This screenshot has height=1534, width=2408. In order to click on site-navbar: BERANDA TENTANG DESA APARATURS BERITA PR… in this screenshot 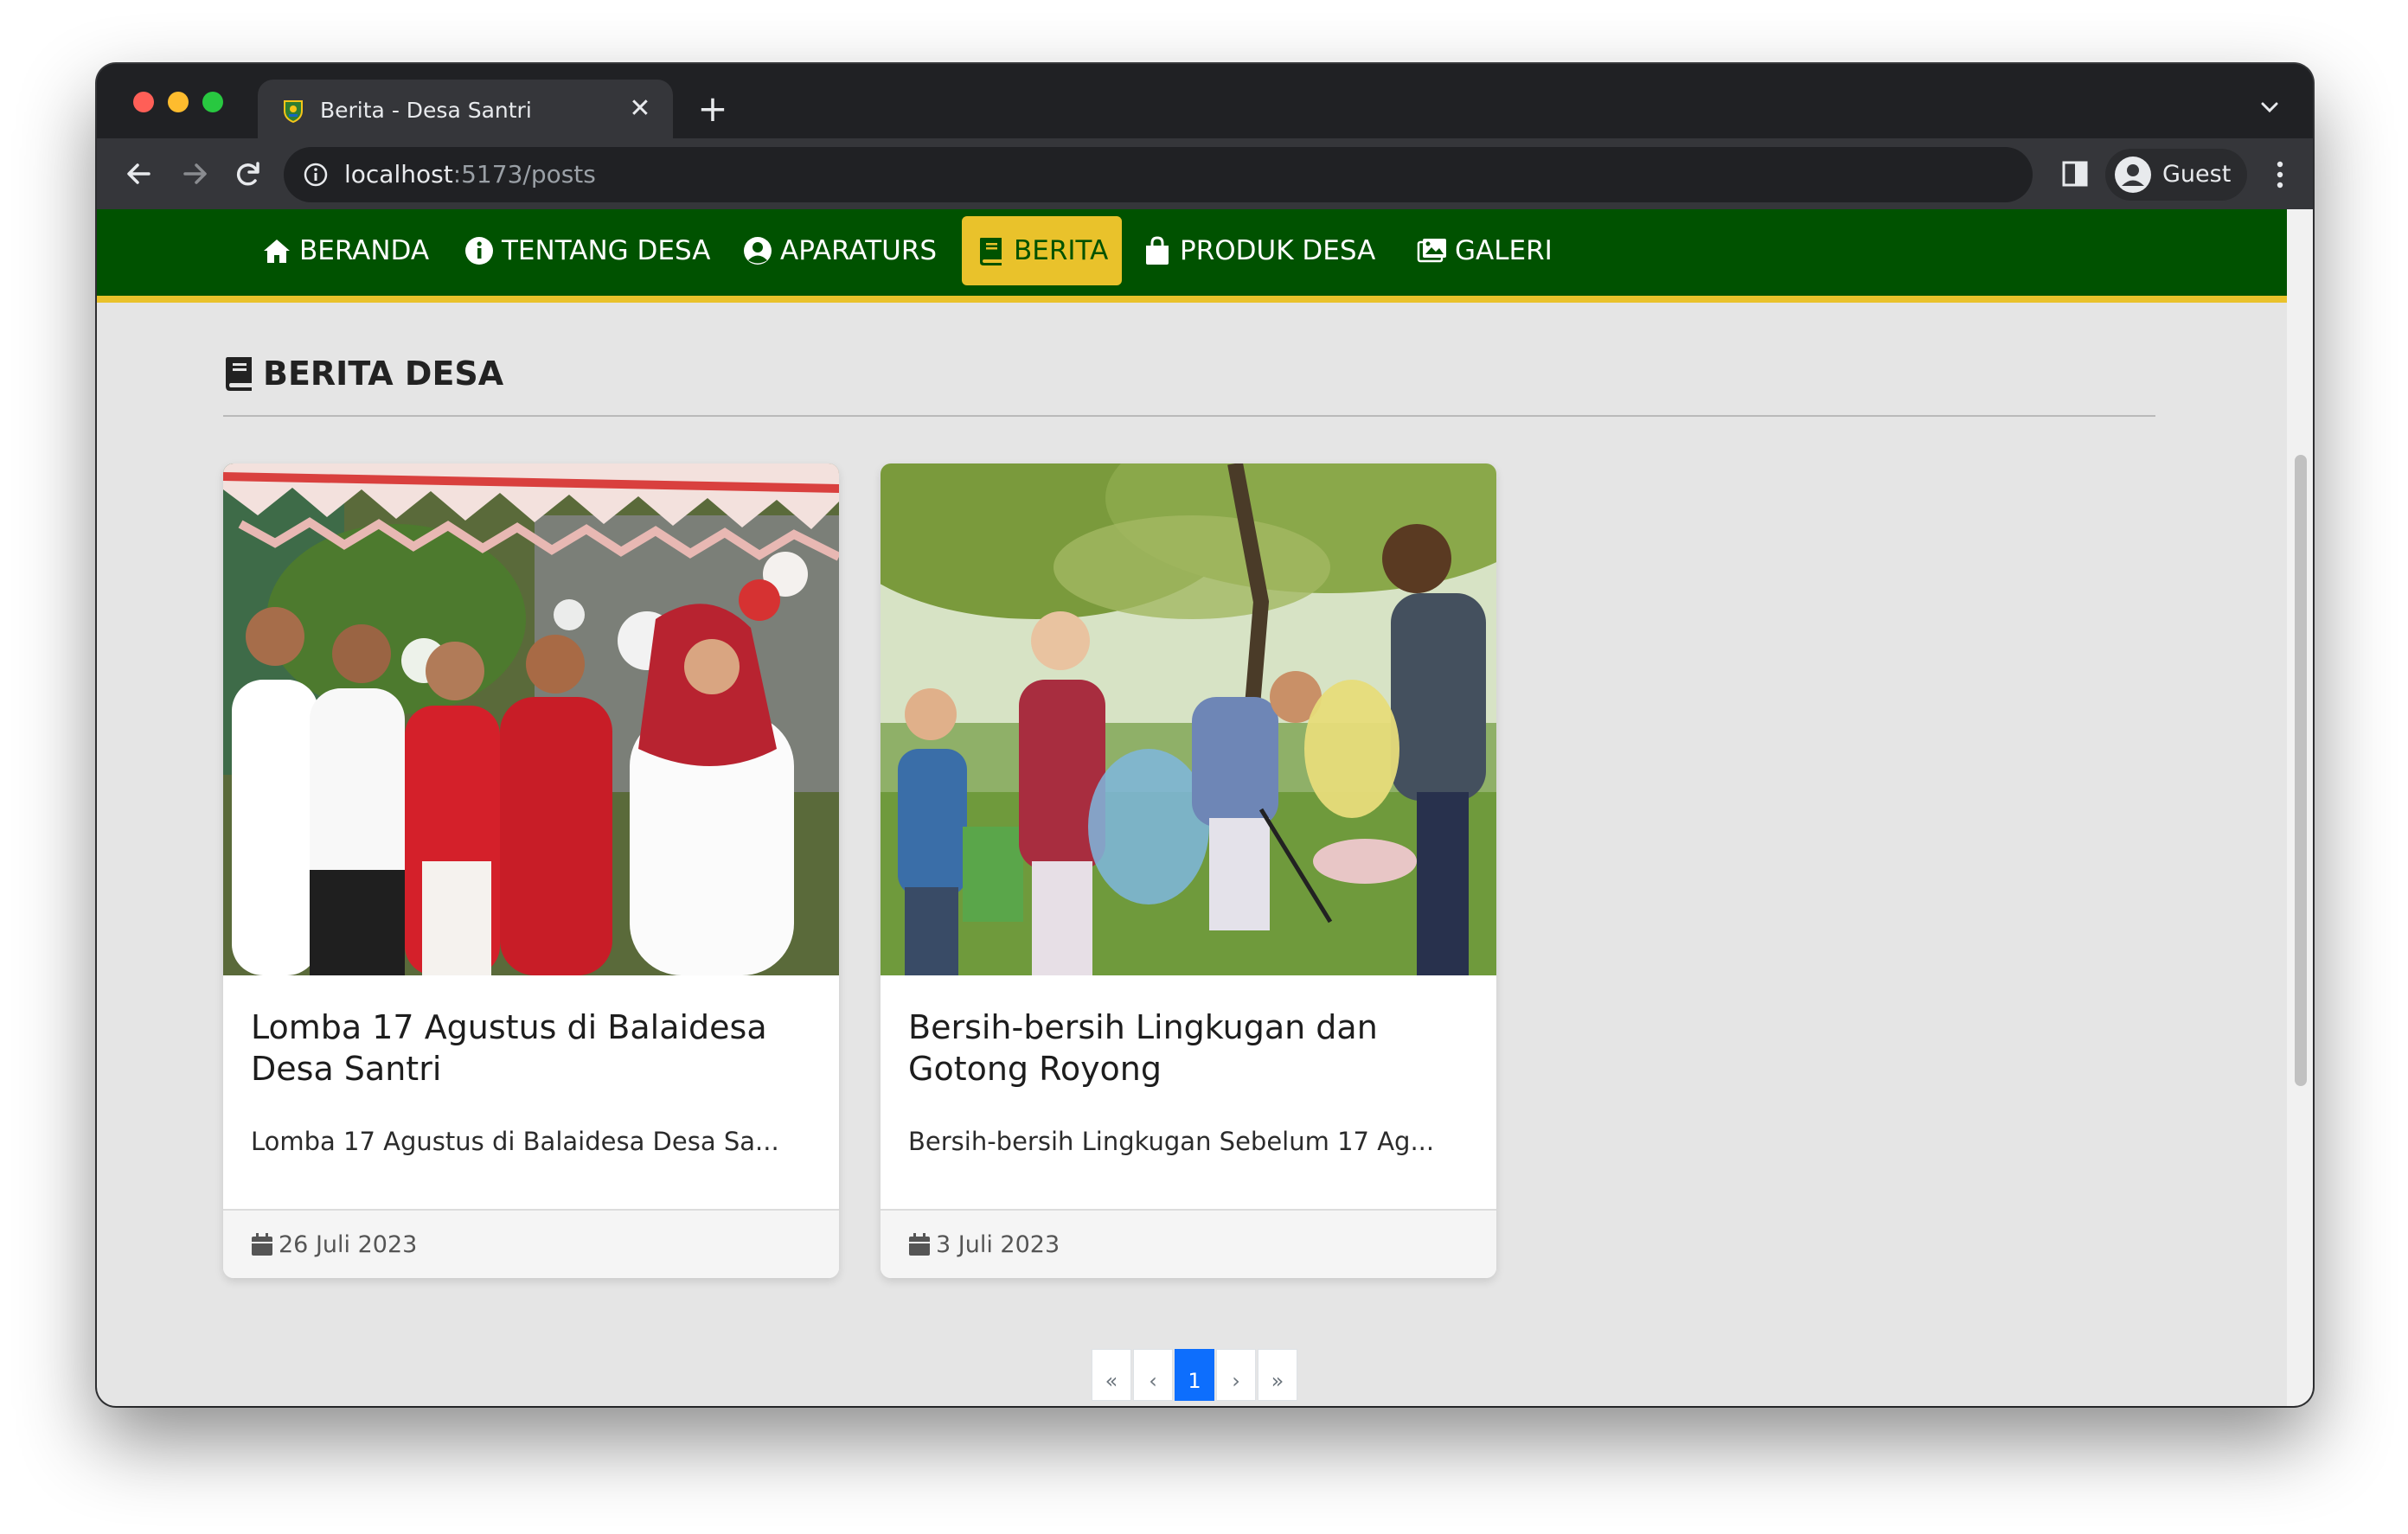, I will do `click(1192, 256)`.